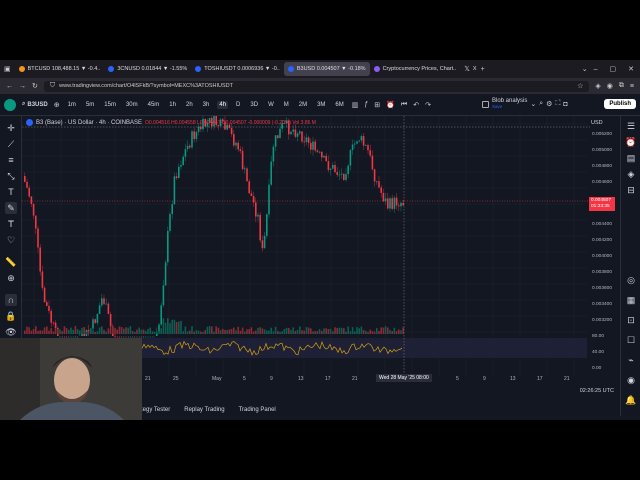  Describe the element at coordinates (428, 105) in the screenshot. I see `redo-icon: ↷` at that location.